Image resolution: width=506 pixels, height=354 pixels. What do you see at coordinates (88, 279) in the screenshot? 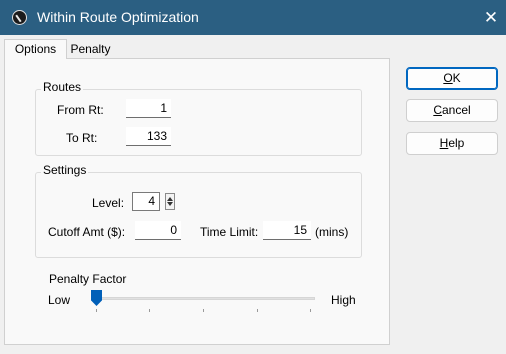
I see `penalty-factor-label: Penalty Factor` at bounding box center [88, 279].